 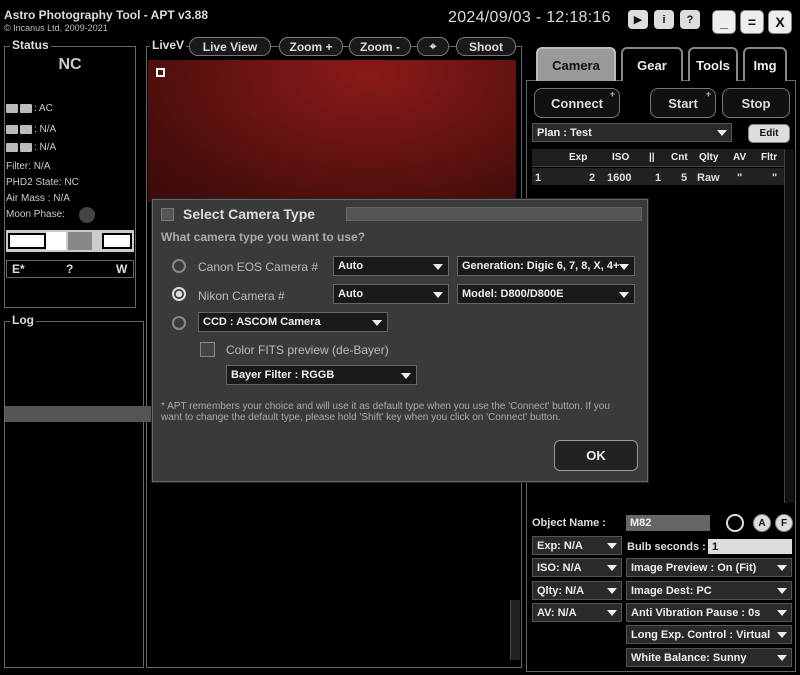 I want to click on tab-gear: Gear, so click(x=652, y=64).